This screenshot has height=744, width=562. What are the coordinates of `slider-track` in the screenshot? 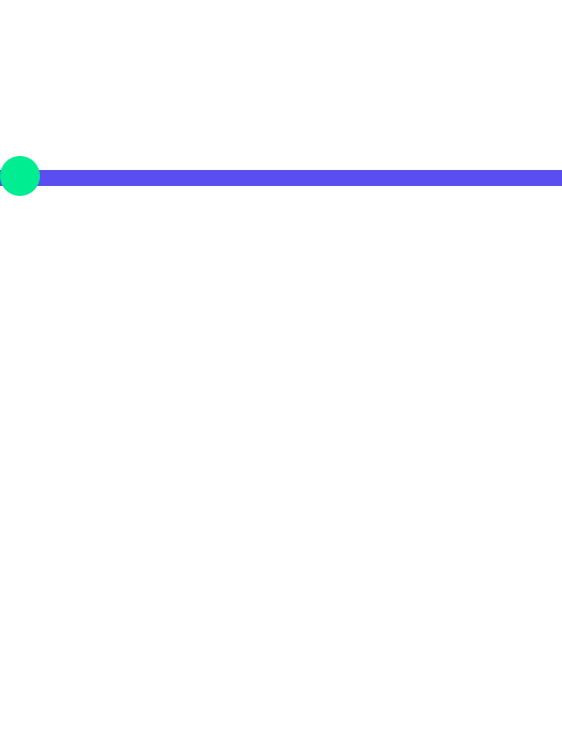 It's located at (281, 178).